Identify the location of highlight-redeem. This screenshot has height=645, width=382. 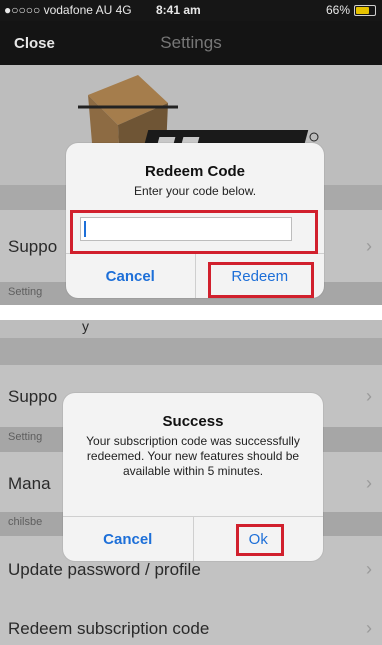
(261, 280).